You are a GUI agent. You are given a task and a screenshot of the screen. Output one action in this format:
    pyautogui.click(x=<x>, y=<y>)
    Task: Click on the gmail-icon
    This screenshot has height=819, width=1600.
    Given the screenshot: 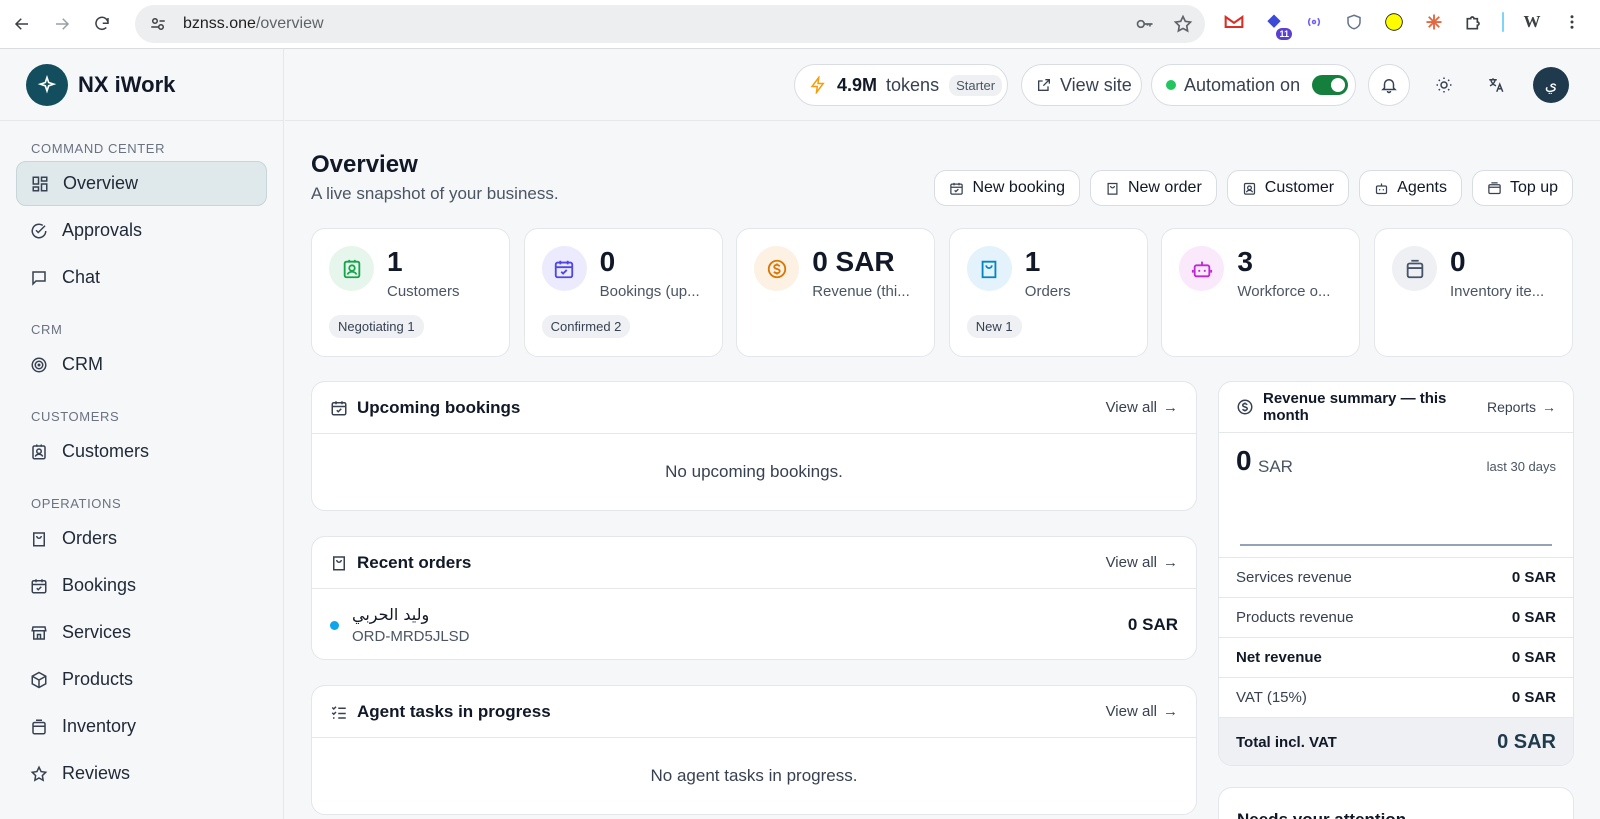 What is the action you would take?
    pyautogui.click(x=1234, y=22)
    